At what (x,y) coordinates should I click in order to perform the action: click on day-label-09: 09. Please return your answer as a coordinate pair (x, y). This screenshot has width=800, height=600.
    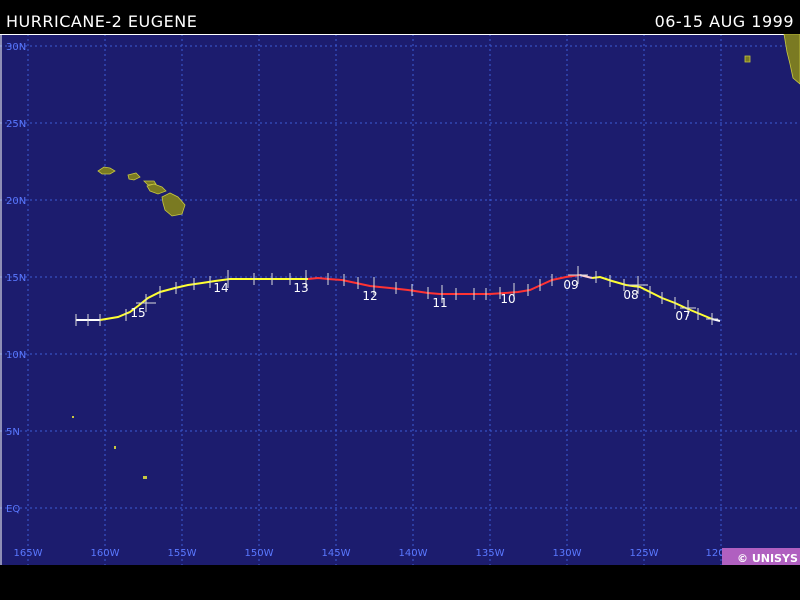
    Looking at the image, I should click on (570, 285).